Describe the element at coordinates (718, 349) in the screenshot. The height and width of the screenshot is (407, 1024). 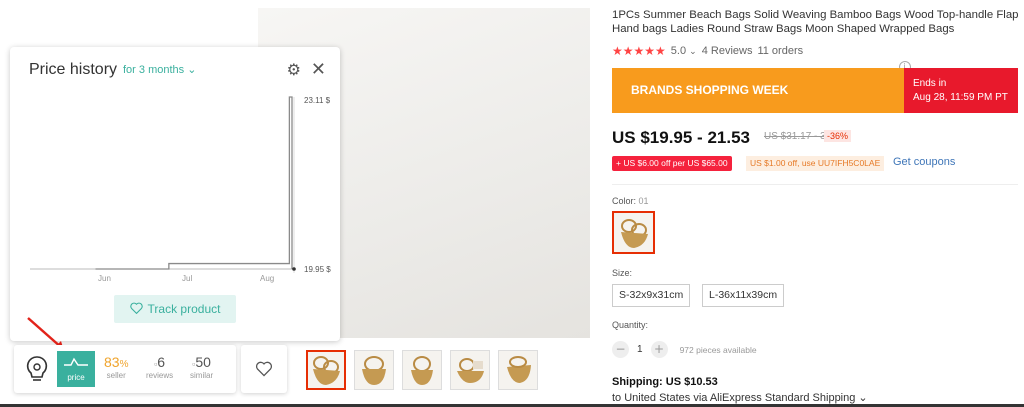
I see `quantity-available: 972 pieces available` at that location.